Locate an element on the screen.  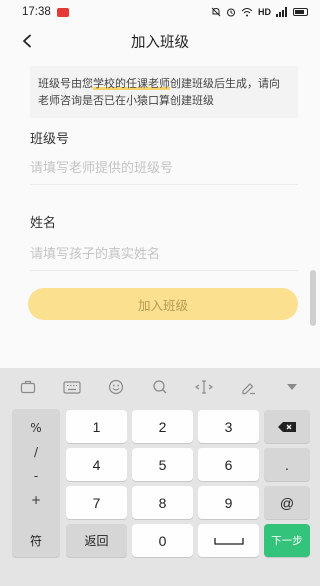
at-key: @ is located at coordinates (287, 502).